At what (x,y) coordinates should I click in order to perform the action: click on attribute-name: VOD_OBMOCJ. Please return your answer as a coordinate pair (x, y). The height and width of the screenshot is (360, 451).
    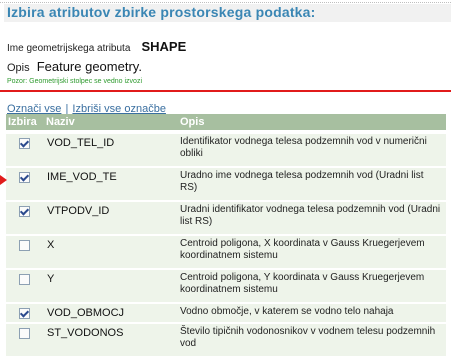
    Looking at the image, I should click on (86, 313).